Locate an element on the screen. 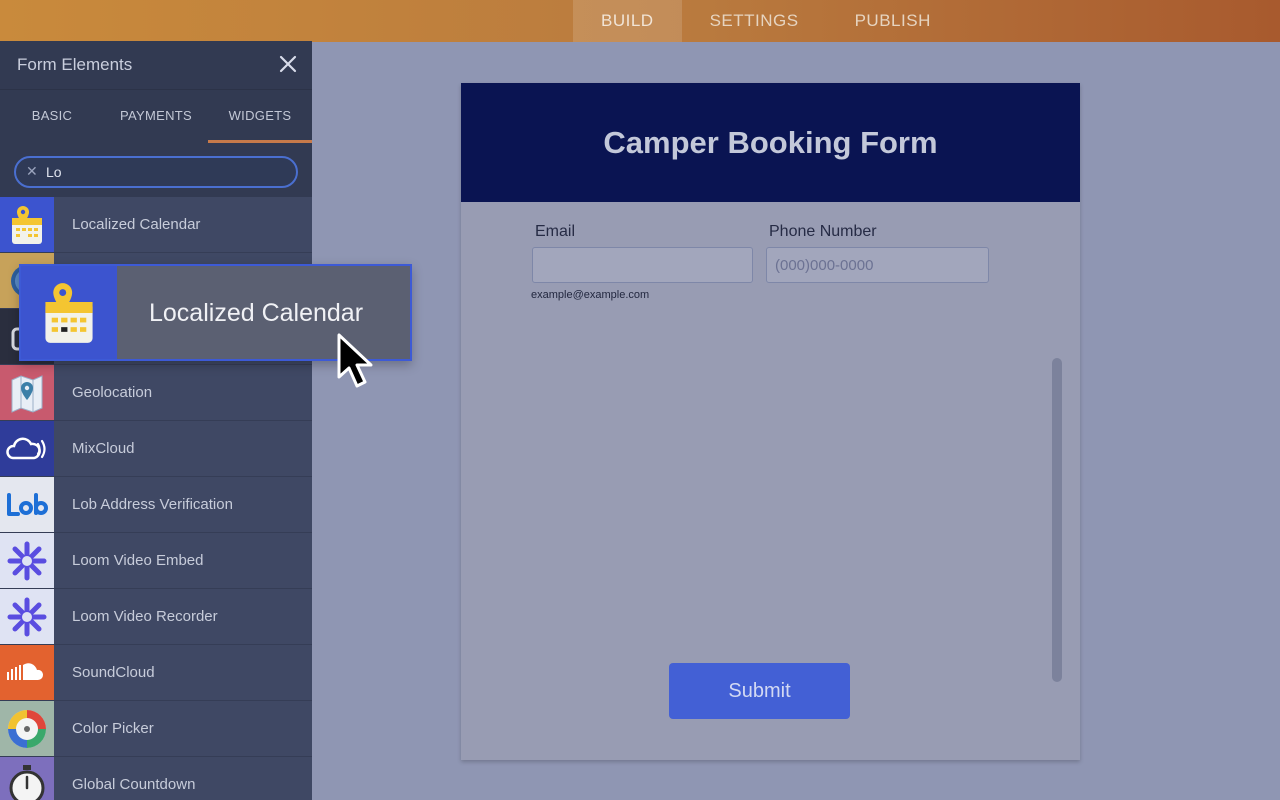 The image size is (1280, 800). list-item-loom-embed: Loom Video Embed is located at coordinates (156, 561).